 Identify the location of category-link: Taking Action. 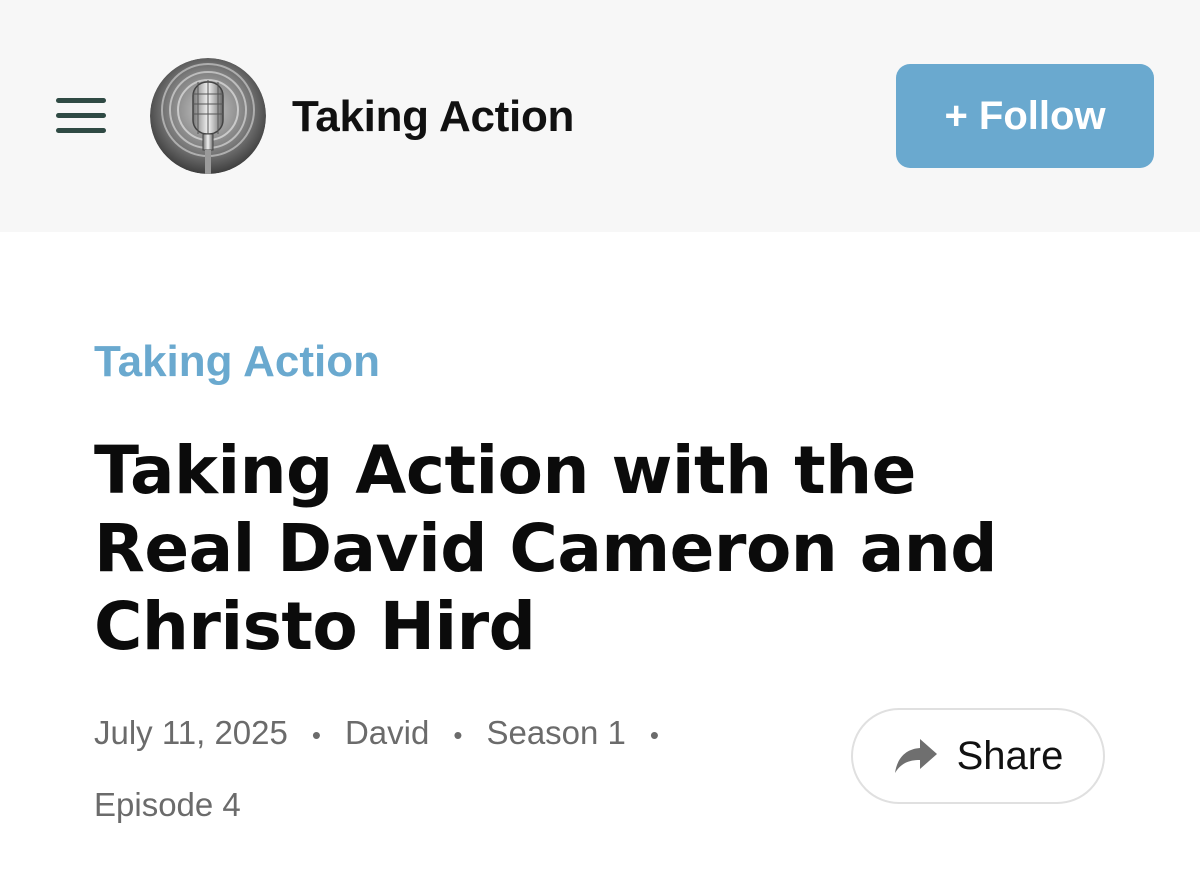
(237, 362).